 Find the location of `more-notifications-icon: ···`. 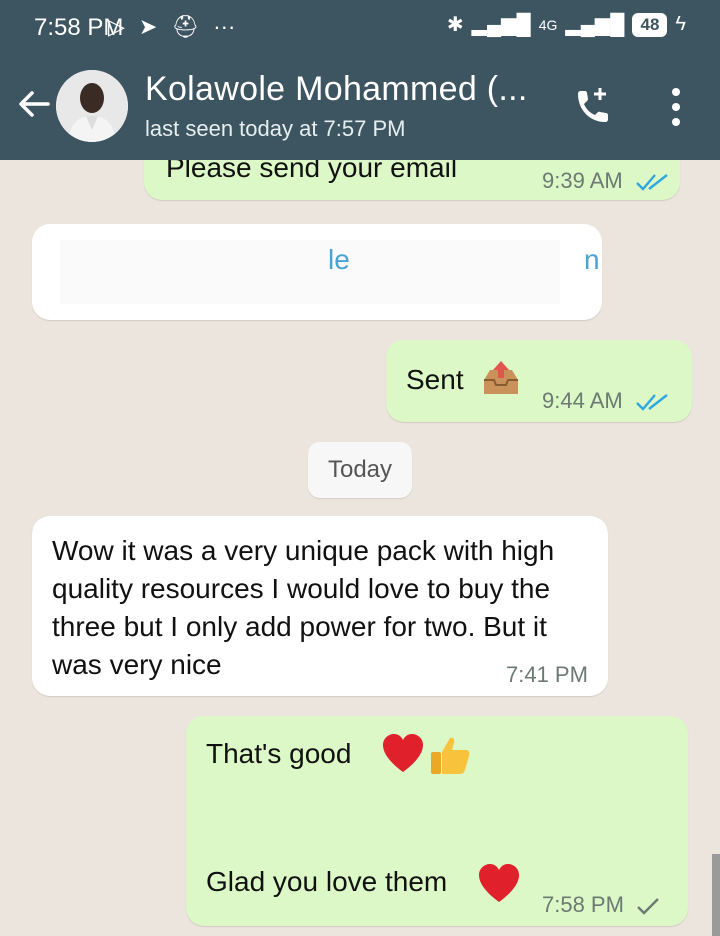

more-notifications-icon: ··· is located at coordinates (224, 26).